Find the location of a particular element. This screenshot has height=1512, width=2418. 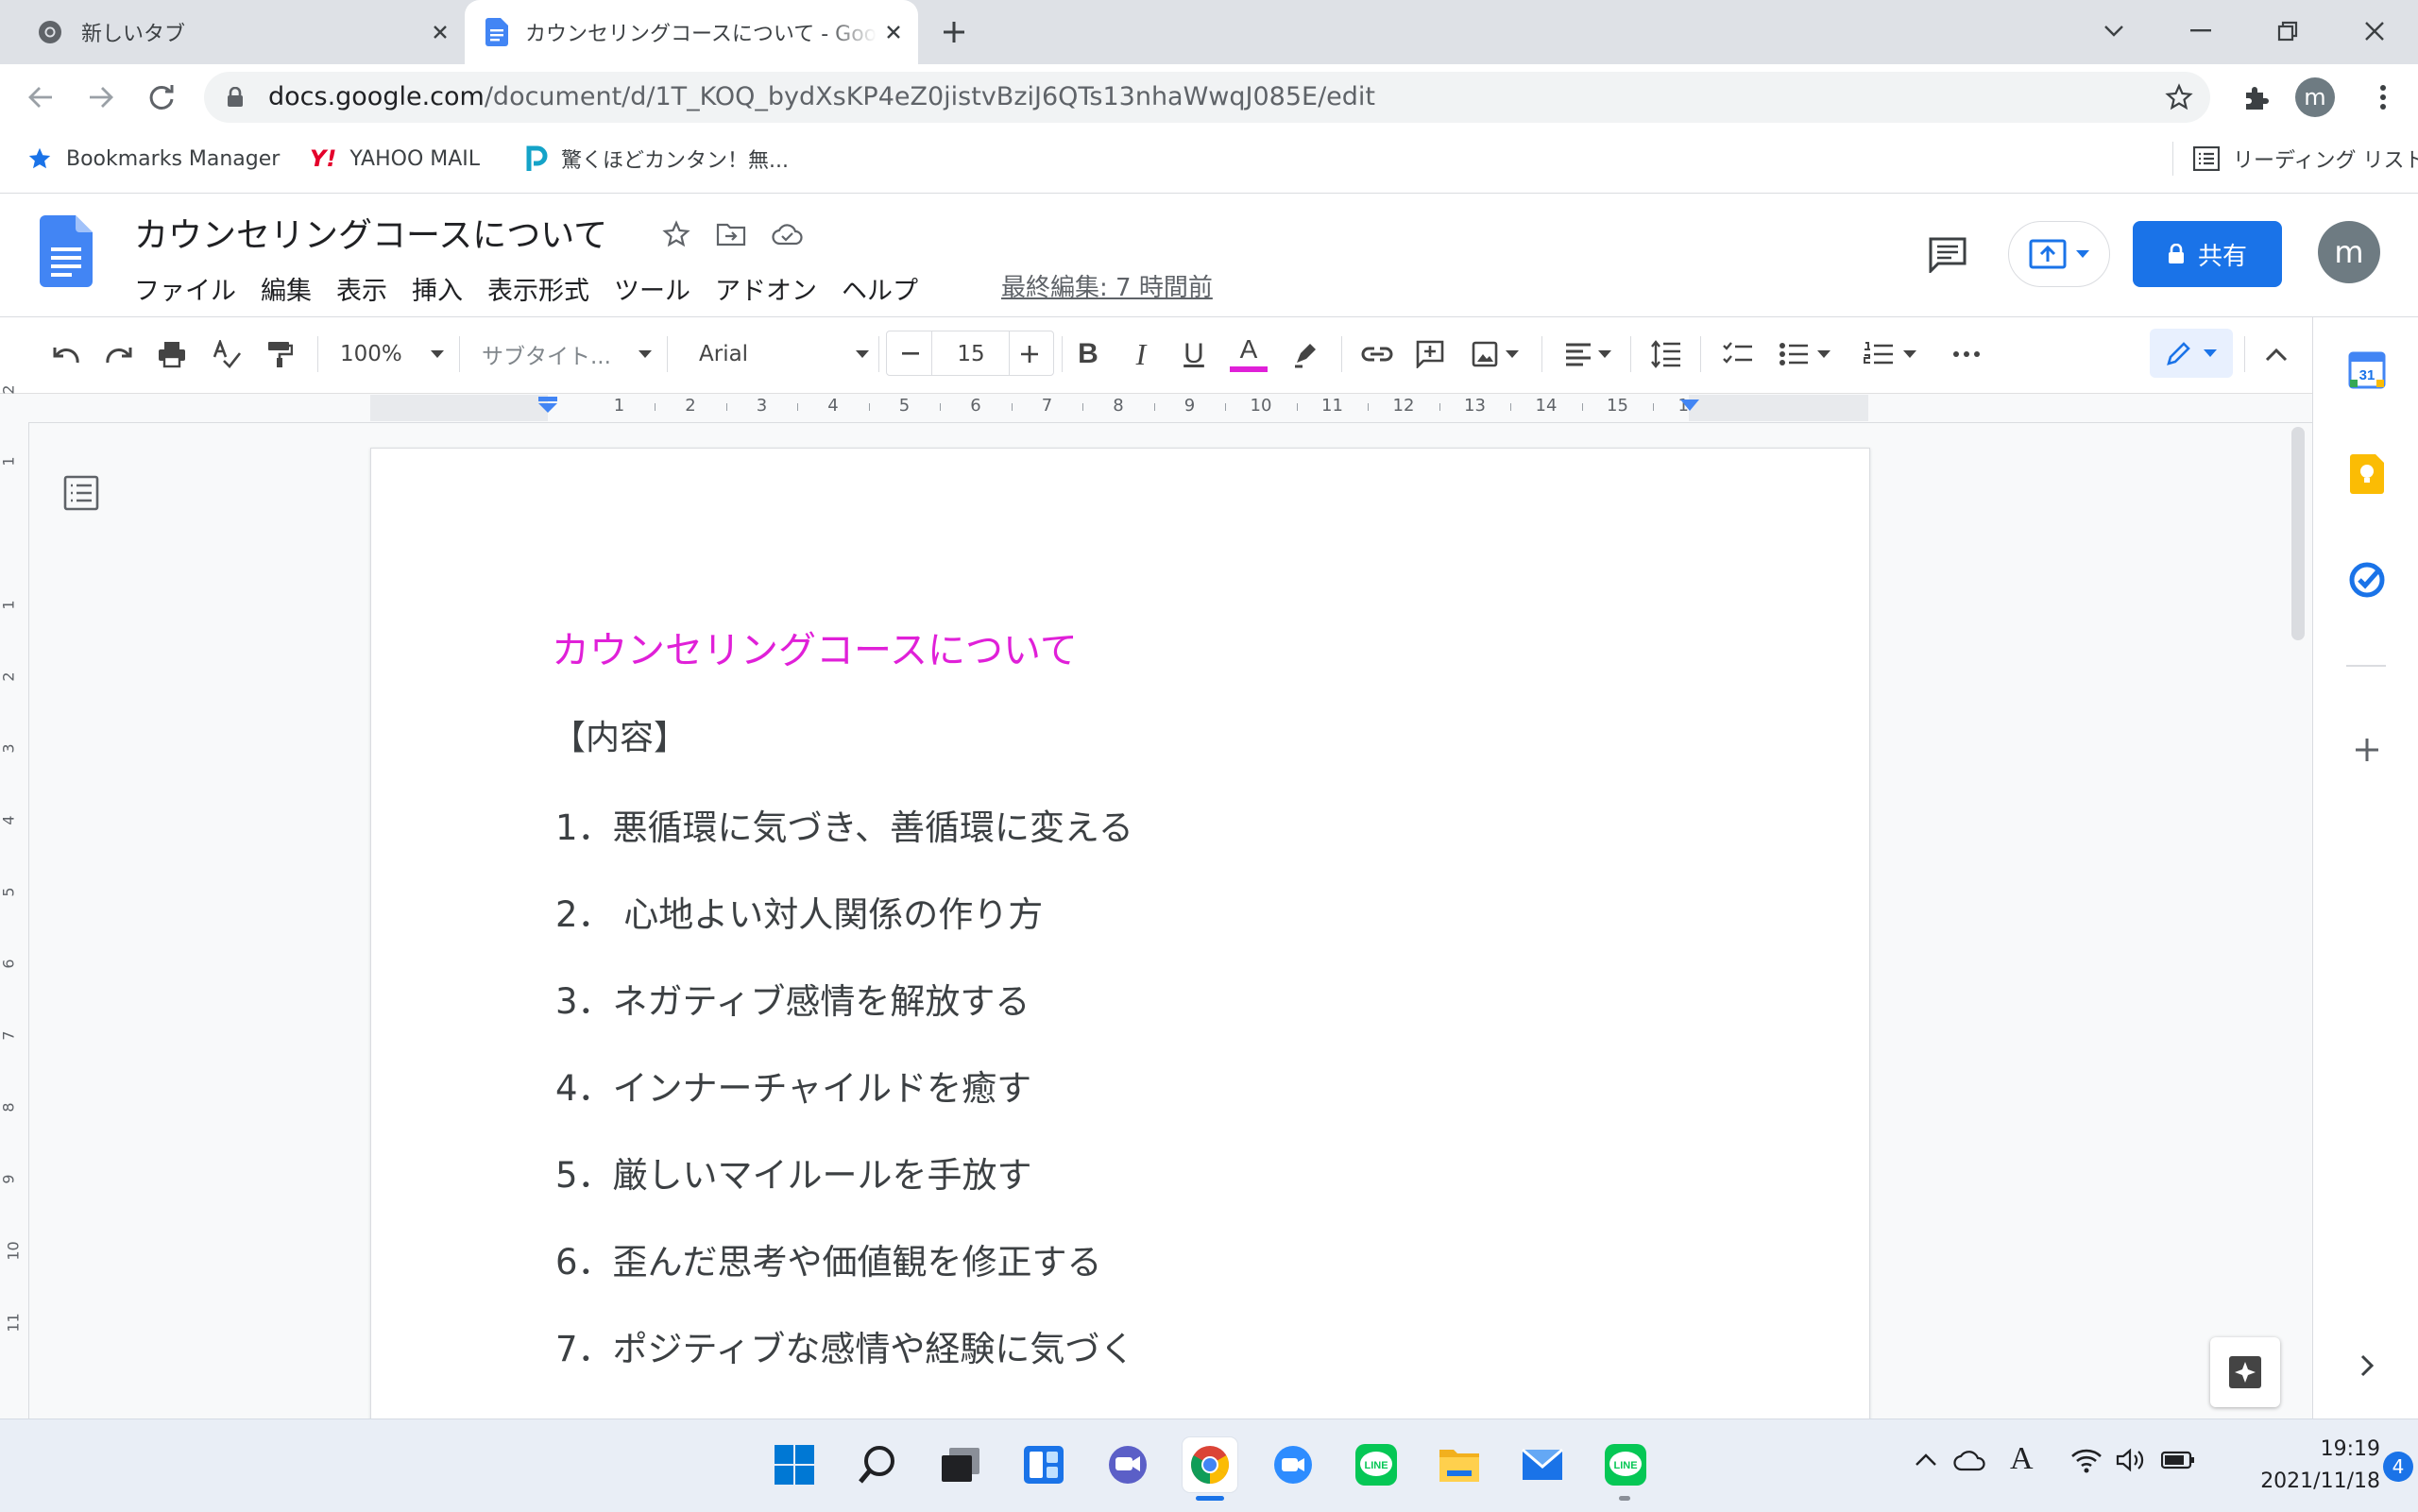

lock-icon is located at coordinates (236, 97).